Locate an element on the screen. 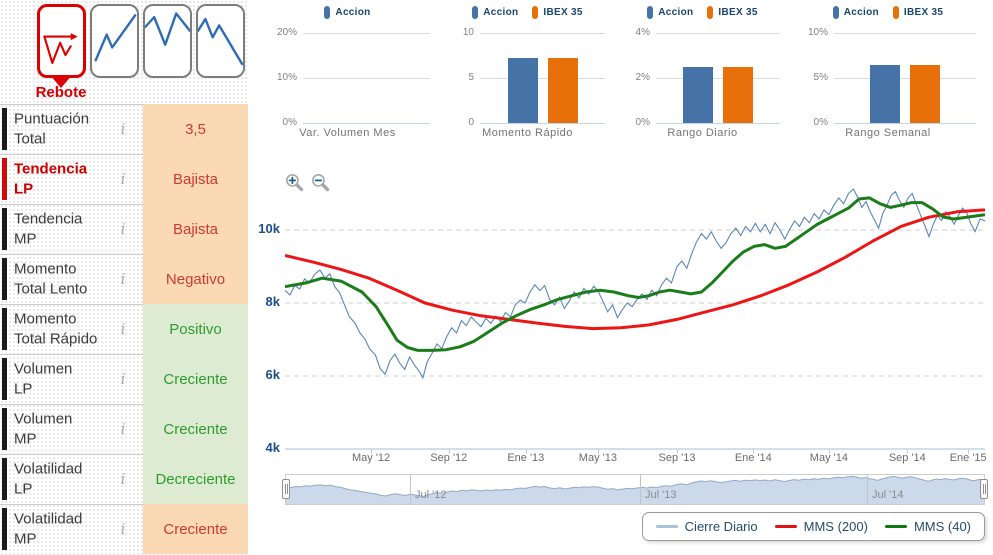 This screenshot has width=993, height=555. y-tick-label: 5 is located at coordinates (471, 77).